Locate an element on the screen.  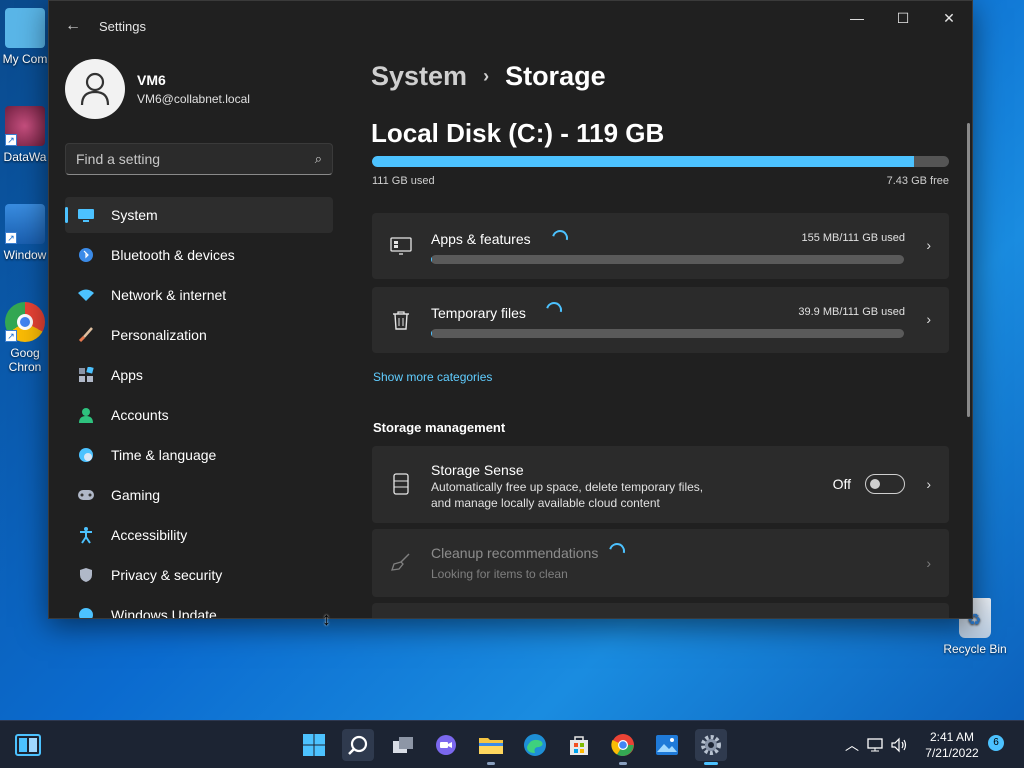
chevron-up-icon: ︿ is located at coordinates (852, 745).